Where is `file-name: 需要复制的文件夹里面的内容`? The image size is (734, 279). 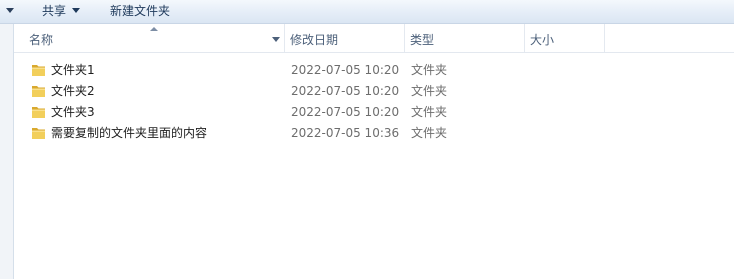 file-name: 需要复制的文件夹里面的内容 is located at coordinates (129, 133).